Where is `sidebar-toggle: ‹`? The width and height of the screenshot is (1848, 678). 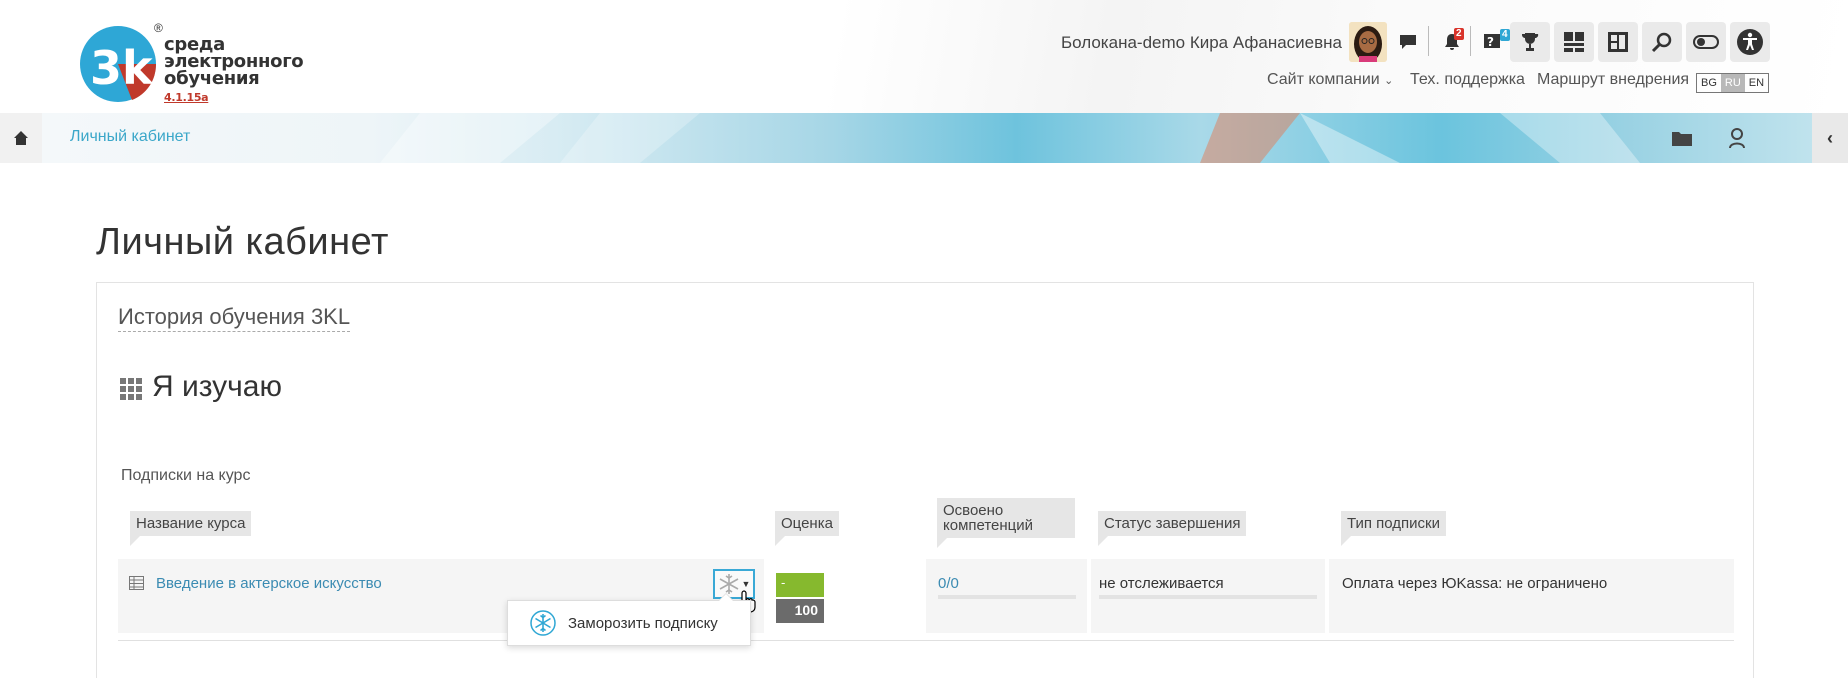 sidebar-toggle: ‹ is located at coordinates (1830, 138).